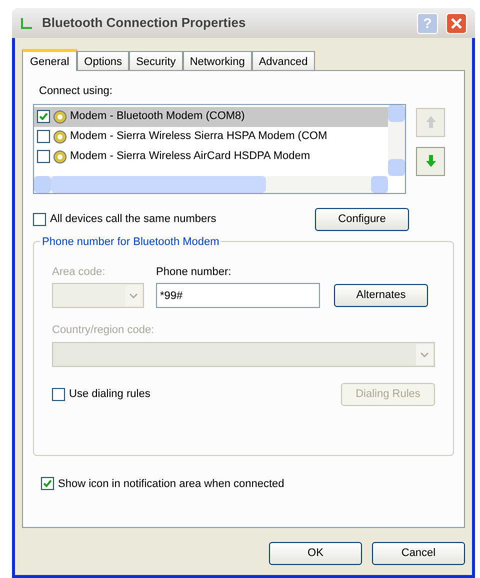 The height and width of the screenshot is (578, 480). Describe the element at coordinates (199, 136) in the screenshot. I see `device-name: Modem - Sierra Wireless Sierra HSPA Modem (COM` at that location.